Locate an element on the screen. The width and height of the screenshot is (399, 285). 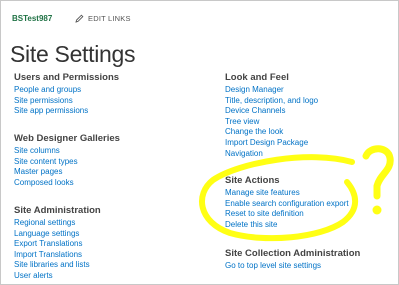
link-site-content-types: Site content types is located at coordinates (67, 162).